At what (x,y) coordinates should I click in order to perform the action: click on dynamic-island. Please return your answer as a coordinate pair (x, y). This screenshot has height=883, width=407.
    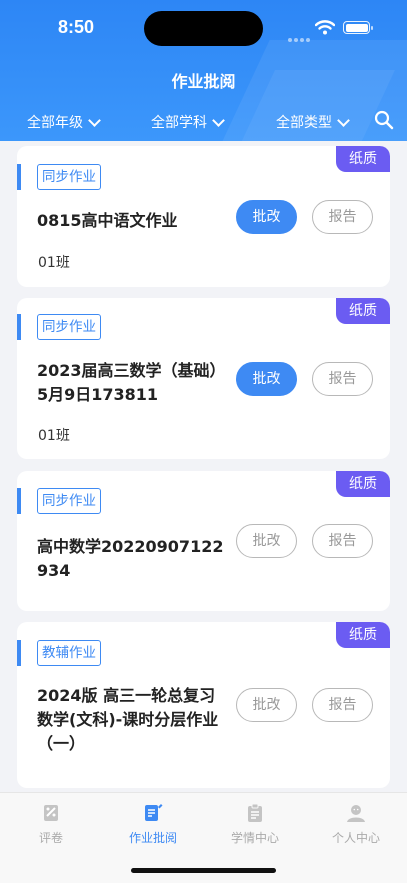
    Looking at the image, I should click on (203, 28).